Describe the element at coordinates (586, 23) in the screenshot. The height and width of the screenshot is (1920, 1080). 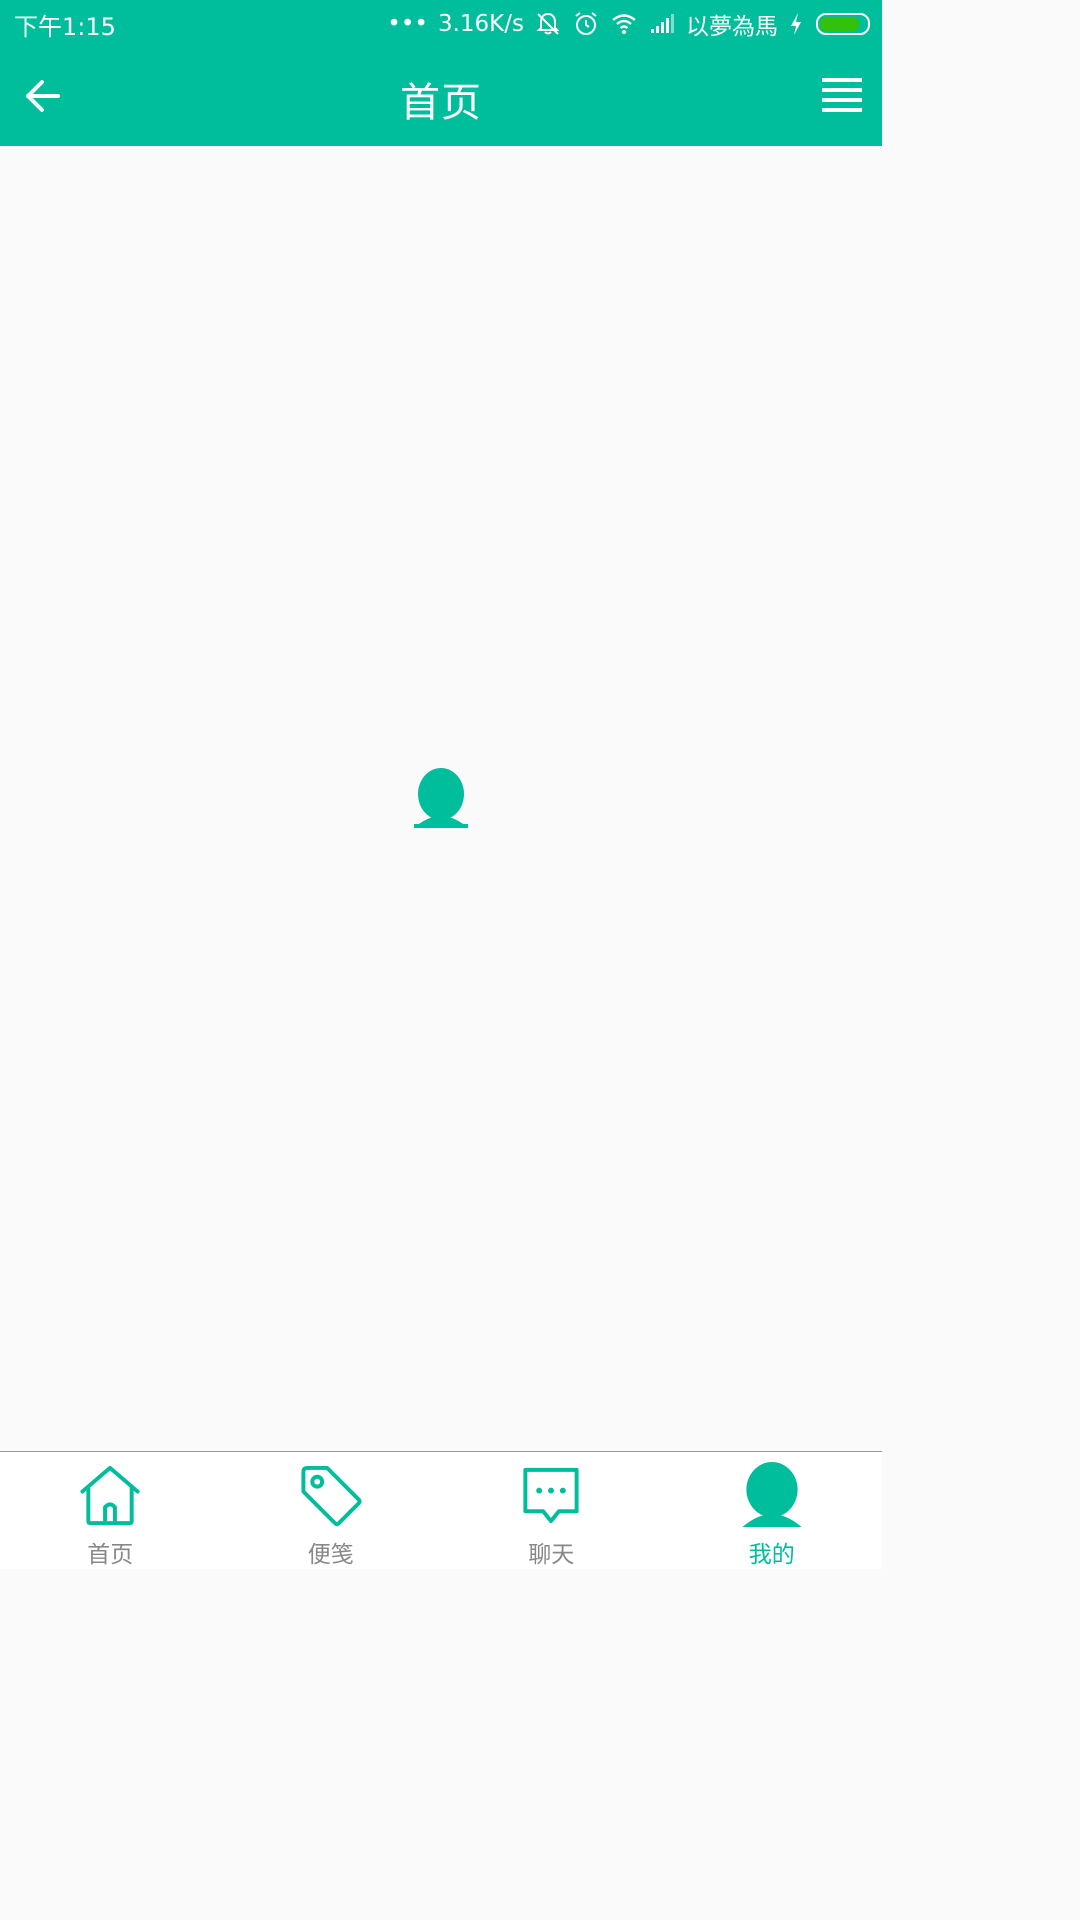
I see `alarm-icon` at that location.